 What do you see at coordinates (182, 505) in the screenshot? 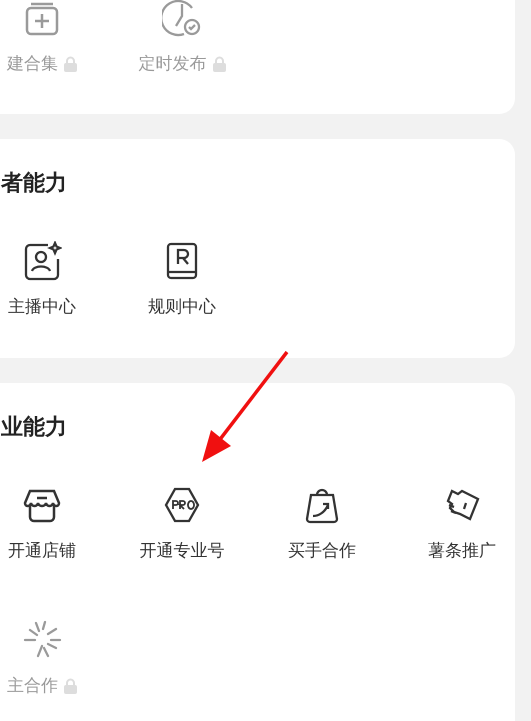
I see `pro-hexagon-icon` at bounding box center [182, 505].